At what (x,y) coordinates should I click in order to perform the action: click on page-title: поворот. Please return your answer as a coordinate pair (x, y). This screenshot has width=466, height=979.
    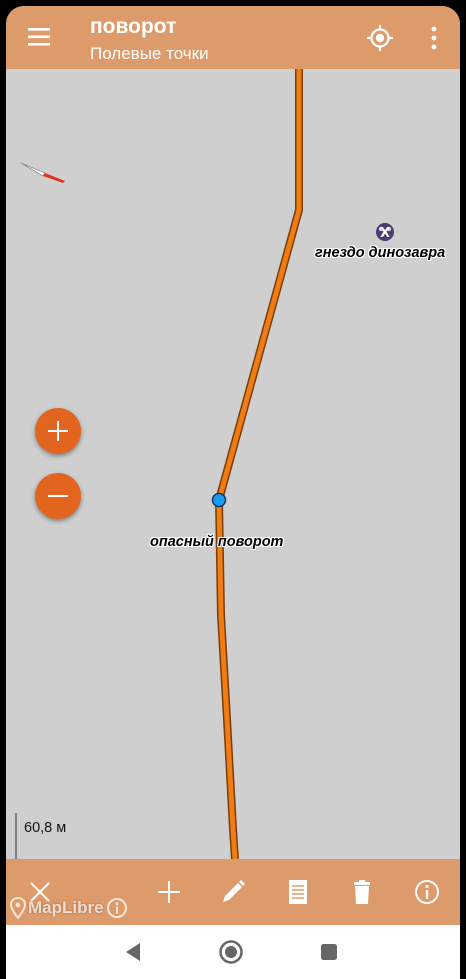
    Looking at the image, I should click on (133, 26).